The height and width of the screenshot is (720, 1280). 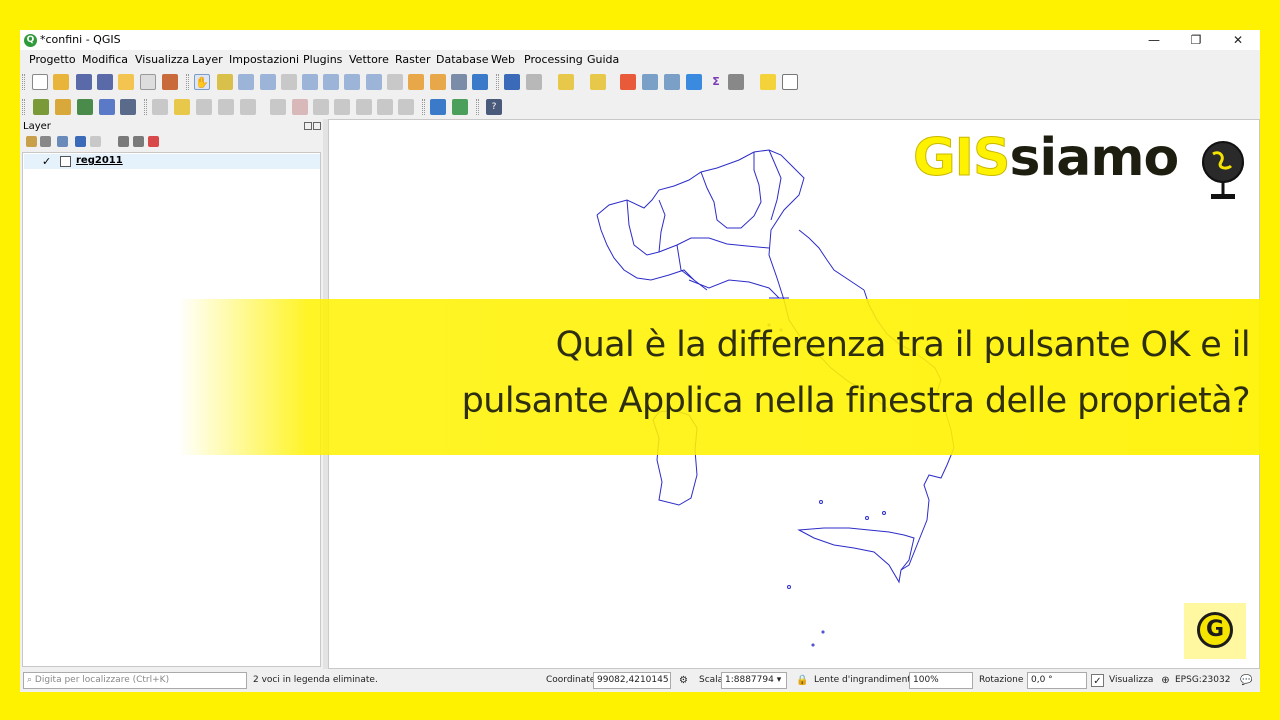 What do you see at coordinates (1196, 40) in the screenshot?
I see `maximize-button: ❐` at bounding box center [1196, 40].